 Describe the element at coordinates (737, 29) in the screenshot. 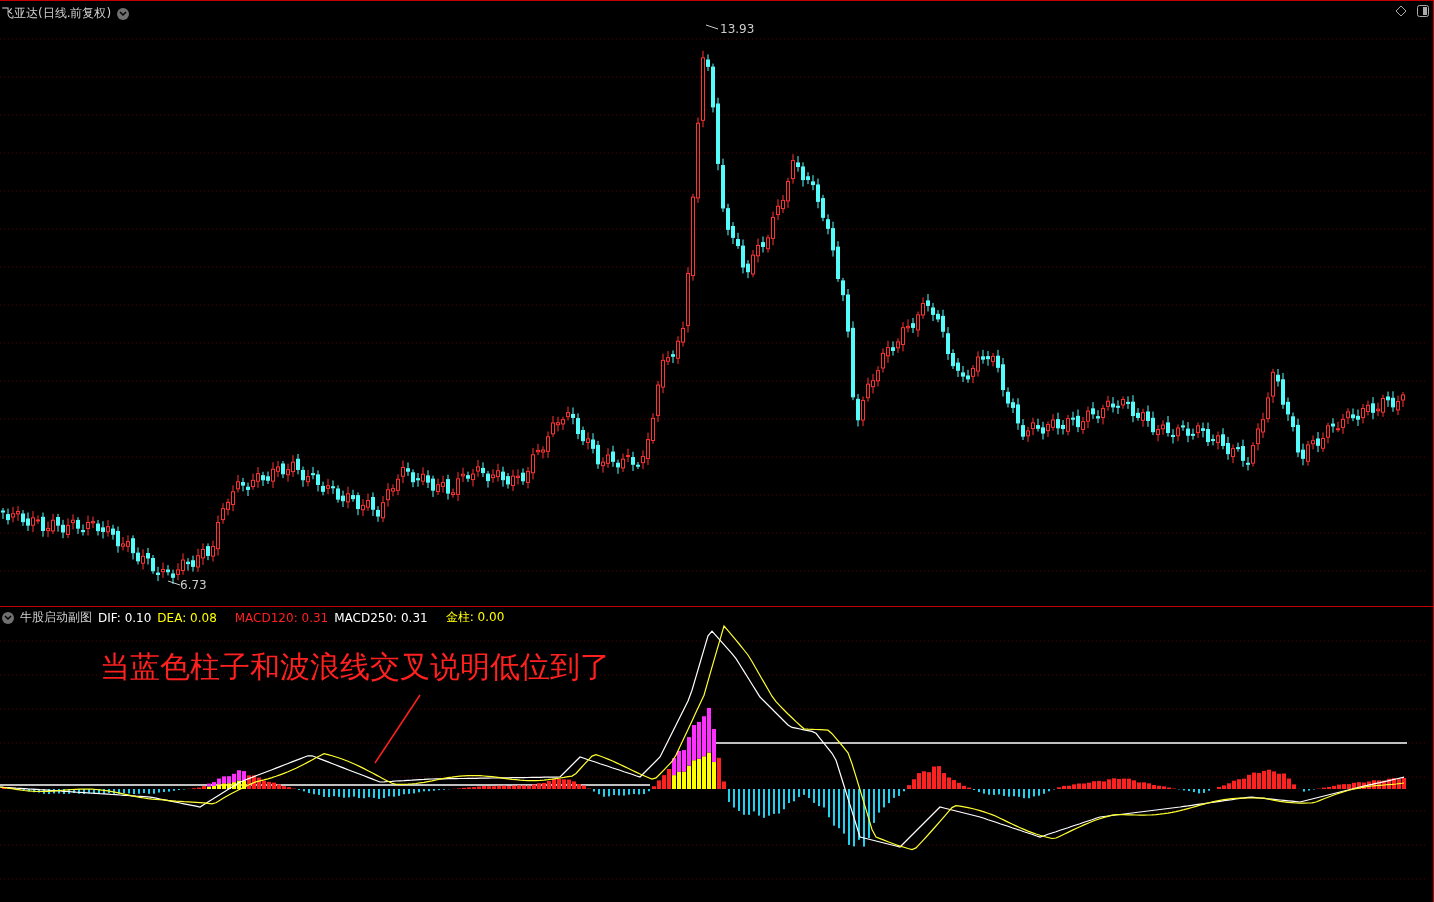

I see `high-price-label: 13.93` at that location.